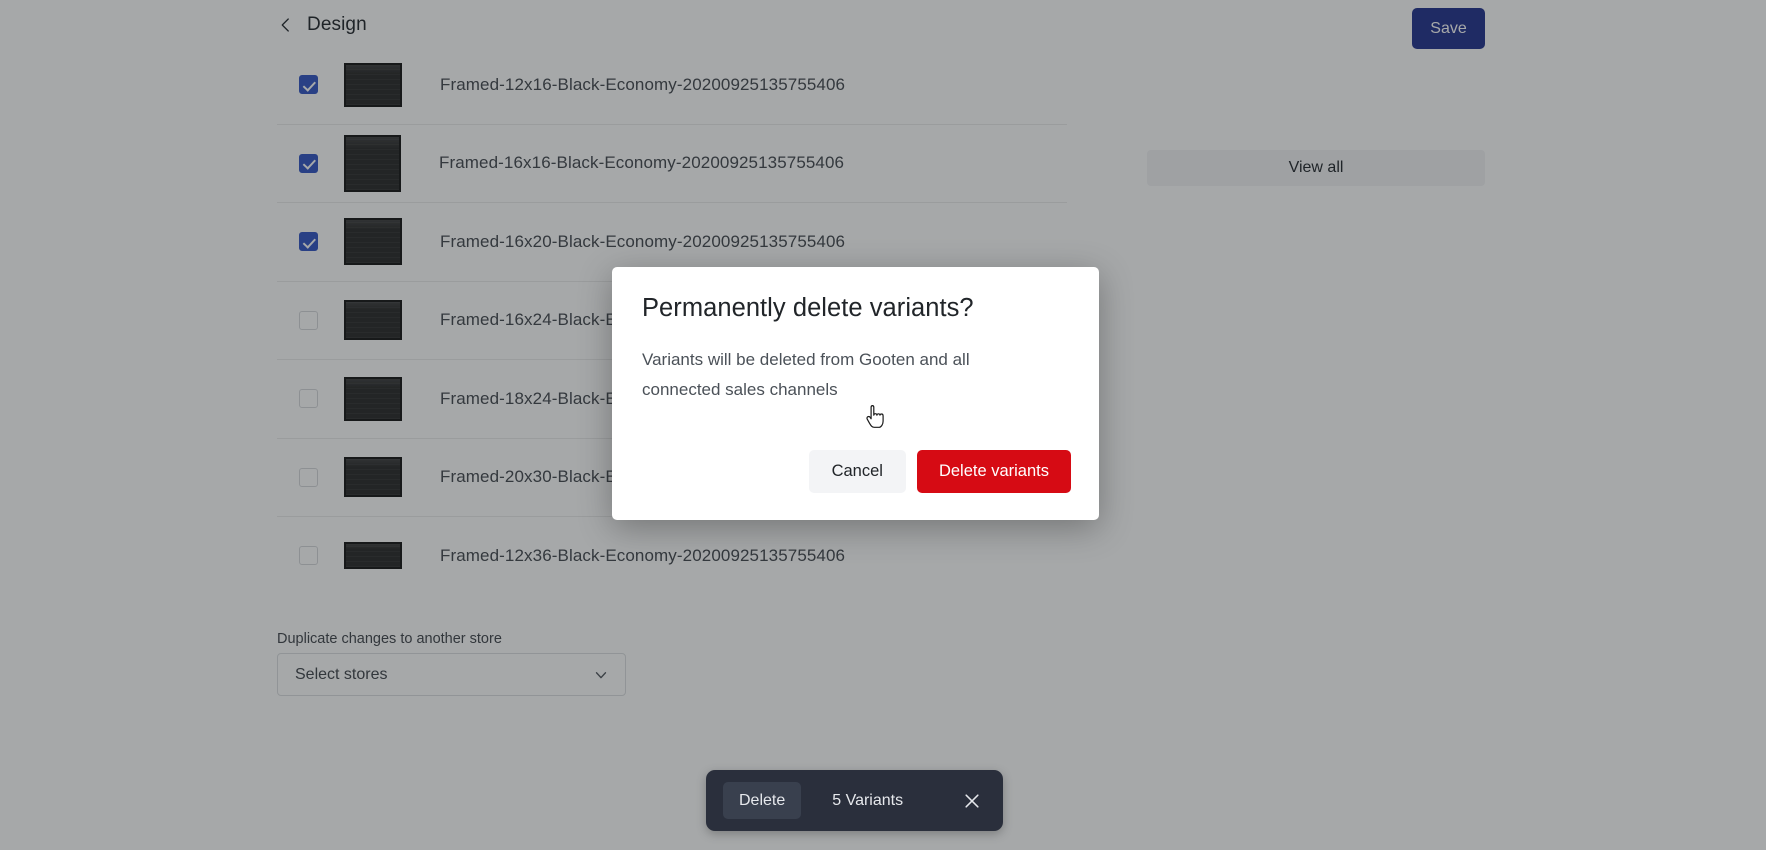  I want to click on cancel-button: Cancel, so click(857, 471).